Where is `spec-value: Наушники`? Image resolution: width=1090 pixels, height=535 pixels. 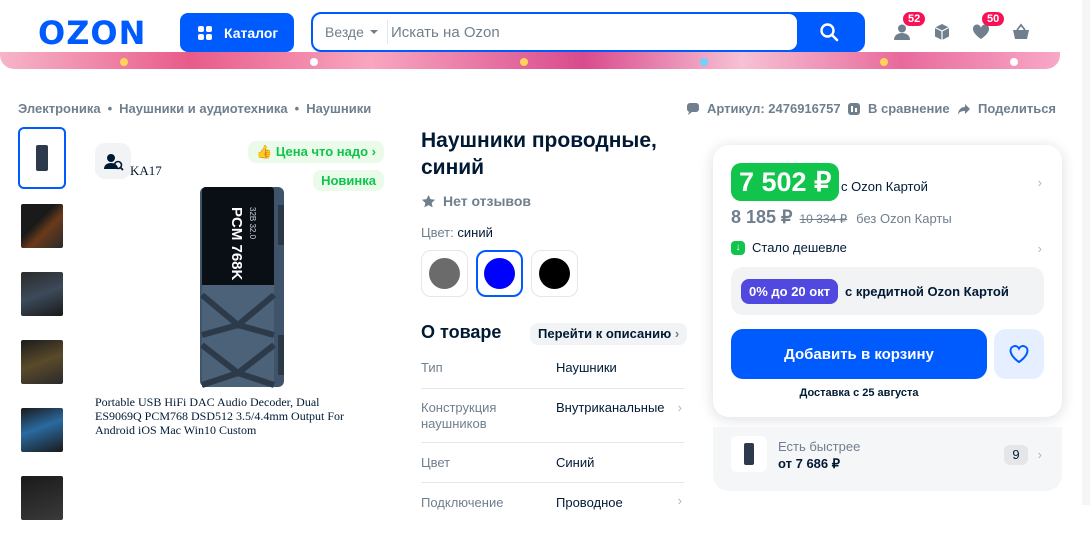
spec-value: Наушники is located at coordinates (586, 367).